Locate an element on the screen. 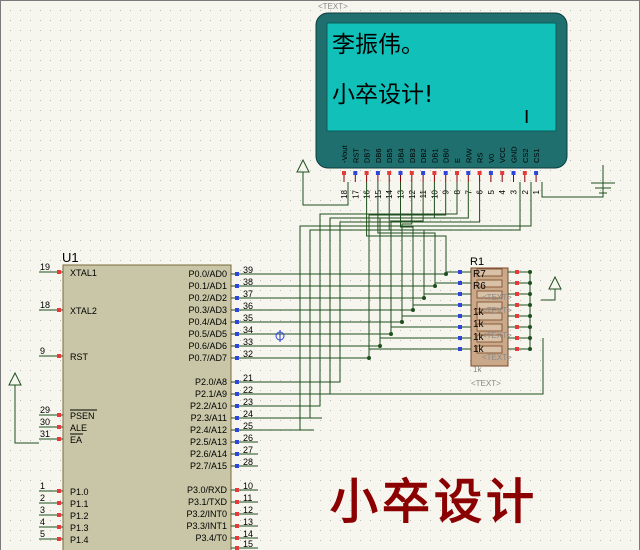 This screenshot has height=550, width=640. mcu-left-pin-number: 18 is located at coordinates (45, 305).